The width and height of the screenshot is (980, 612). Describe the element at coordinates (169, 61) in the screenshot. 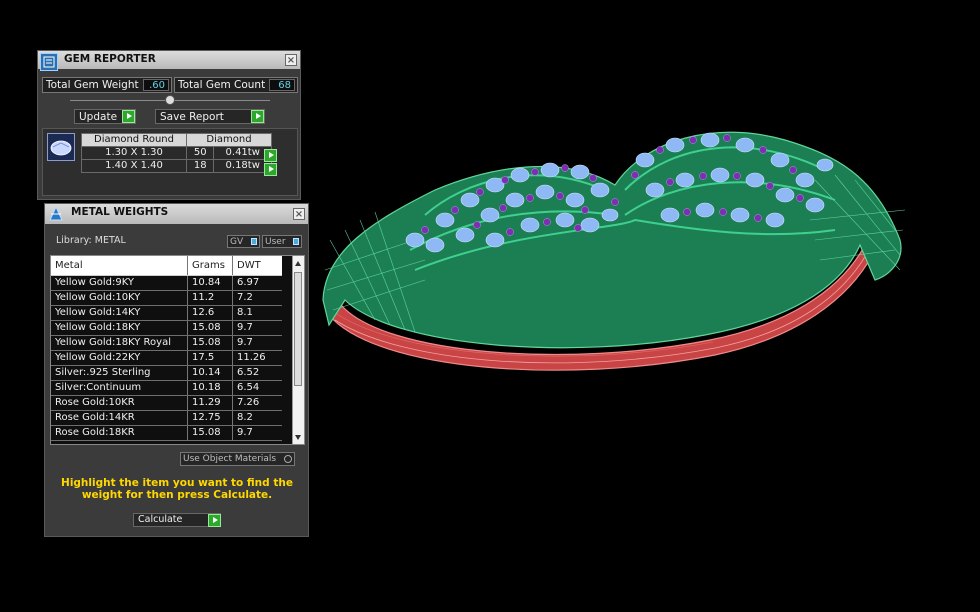

I see `gem-reporter-titlebar: GEM REPORTER ×` at that location.